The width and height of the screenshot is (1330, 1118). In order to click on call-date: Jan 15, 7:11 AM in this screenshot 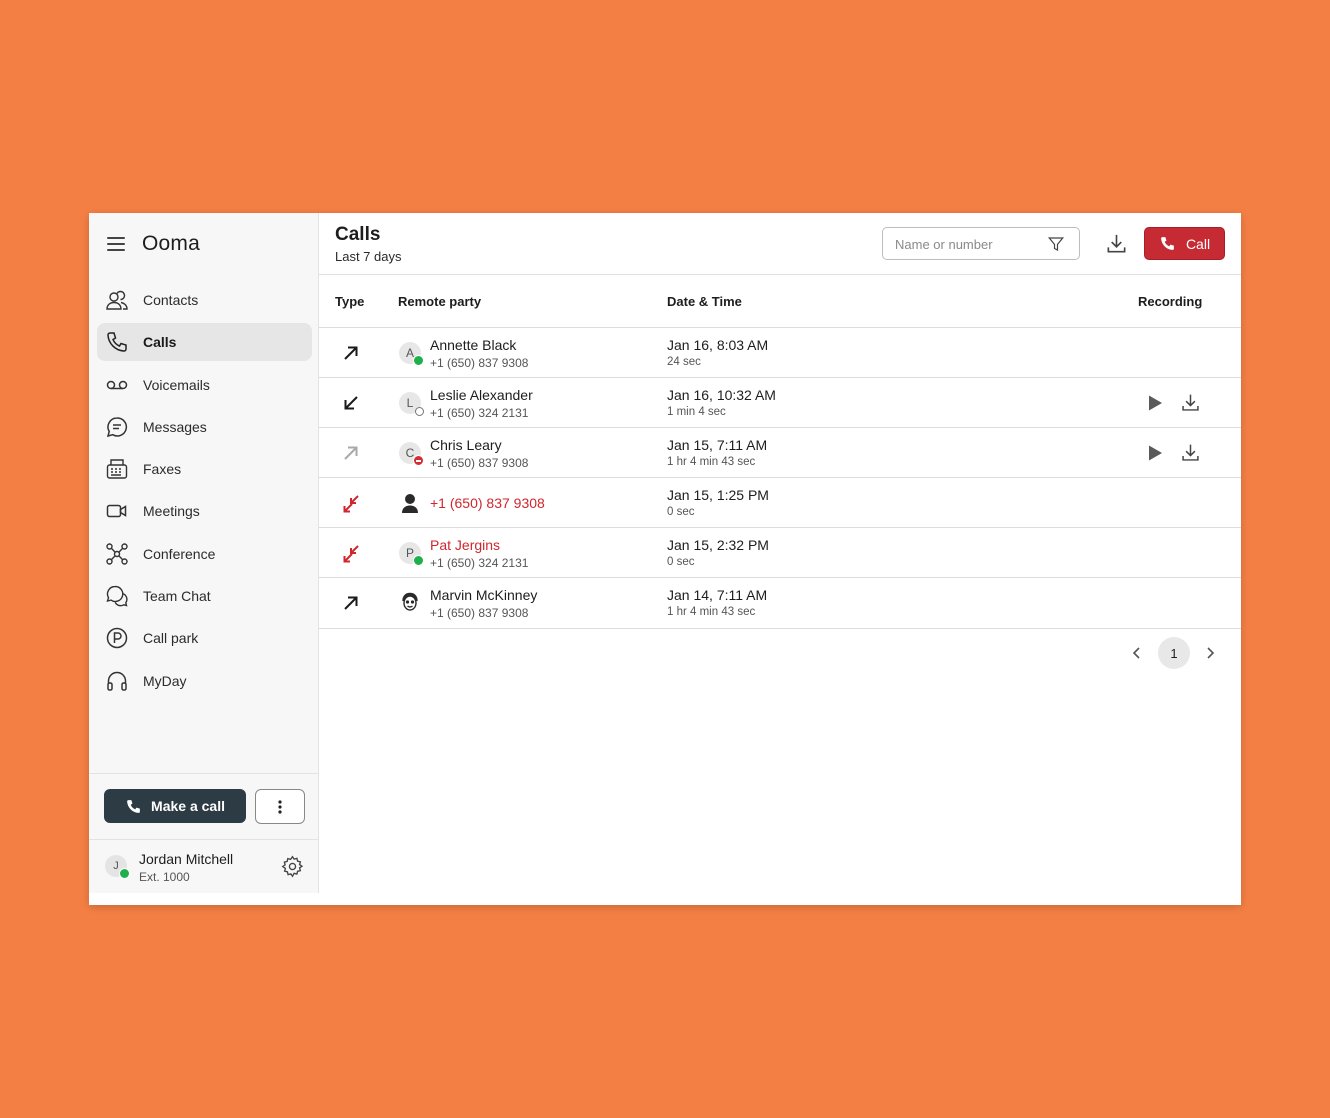, I will do `click(717, 445)`.